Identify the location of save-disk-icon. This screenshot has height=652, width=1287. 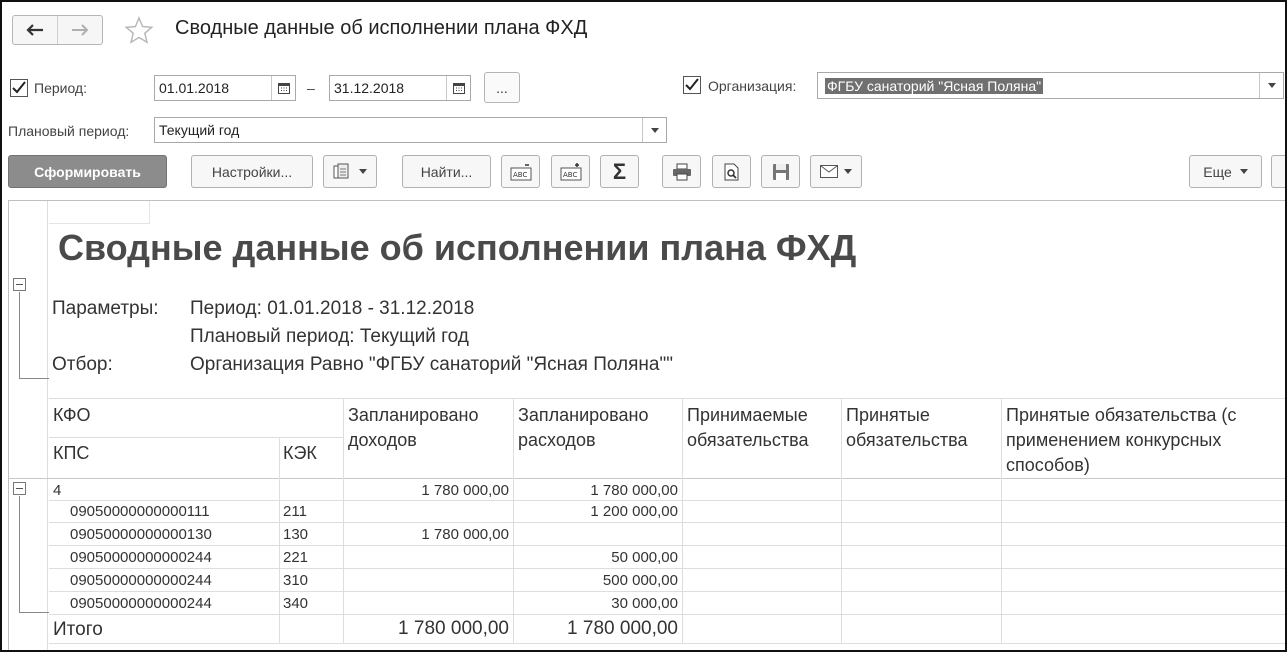
(780, 171).